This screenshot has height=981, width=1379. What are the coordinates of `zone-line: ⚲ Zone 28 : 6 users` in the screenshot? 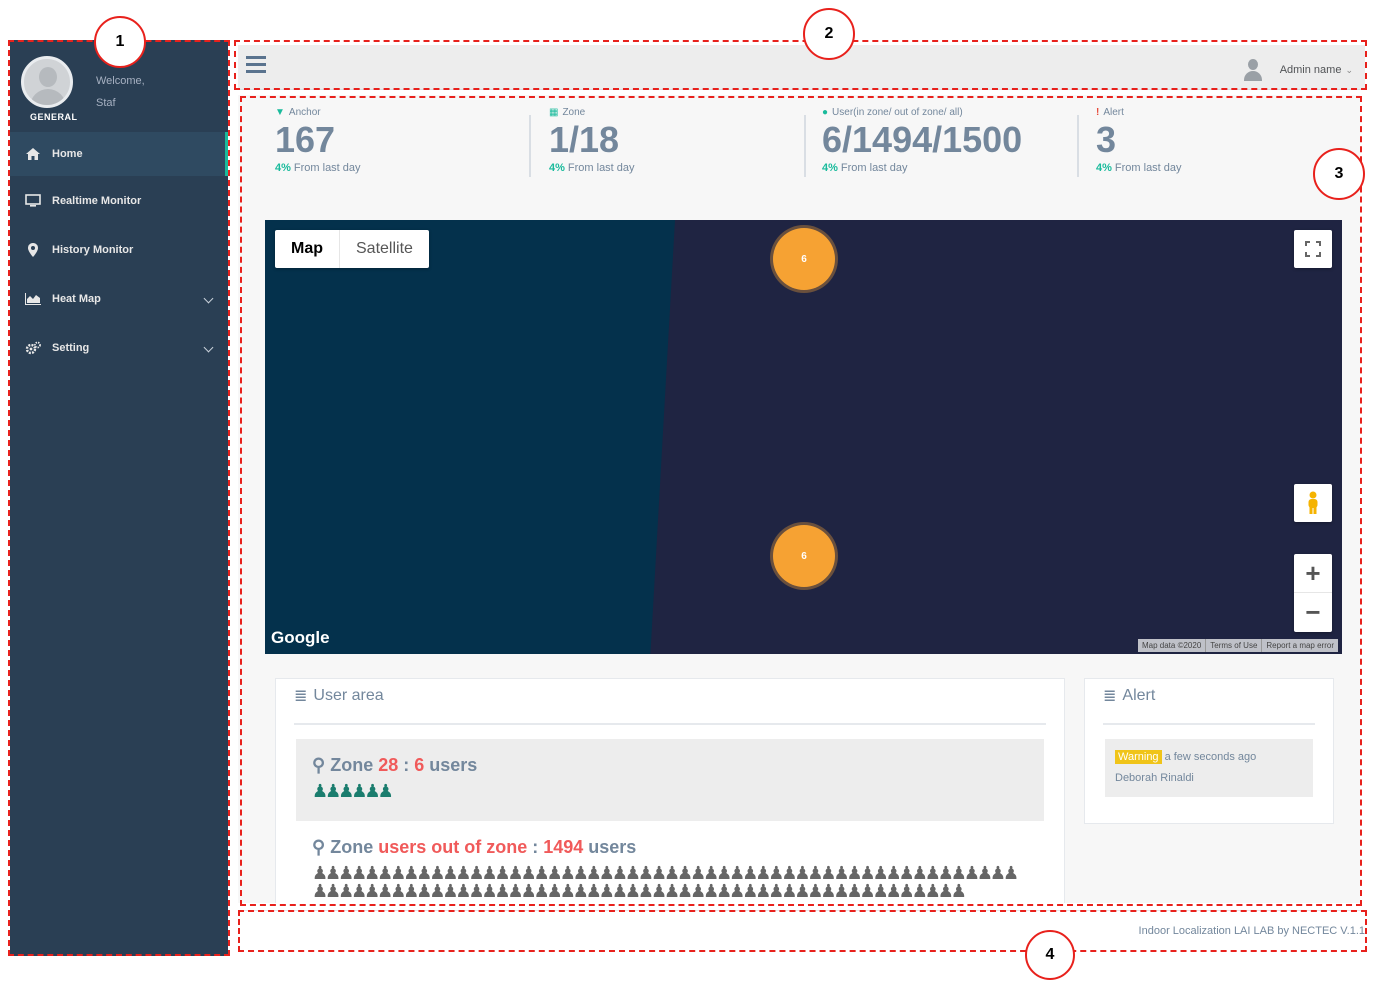 It's located at (670, 765).